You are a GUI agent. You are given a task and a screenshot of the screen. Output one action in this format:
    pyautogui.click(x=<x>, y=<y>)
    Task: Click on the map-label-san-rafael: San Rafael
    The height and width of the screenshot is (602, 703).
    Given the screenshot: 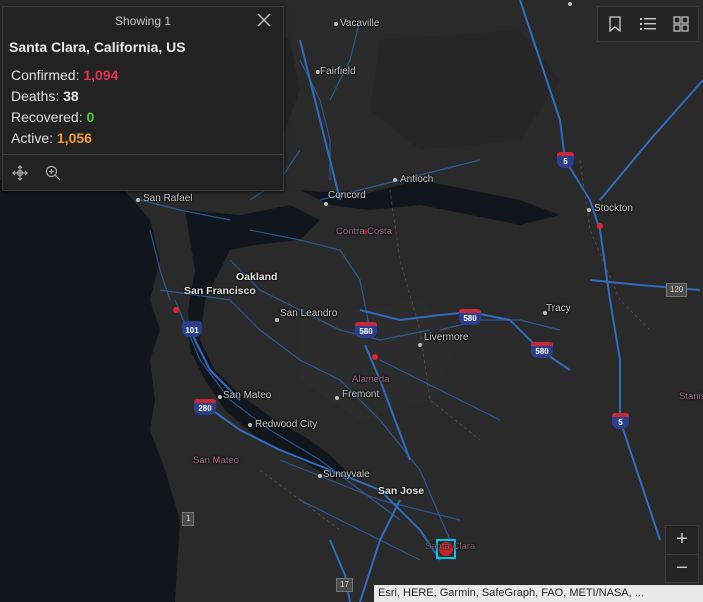 What is the action you would take?
    pyautogui.click(x=168, y=198)
    